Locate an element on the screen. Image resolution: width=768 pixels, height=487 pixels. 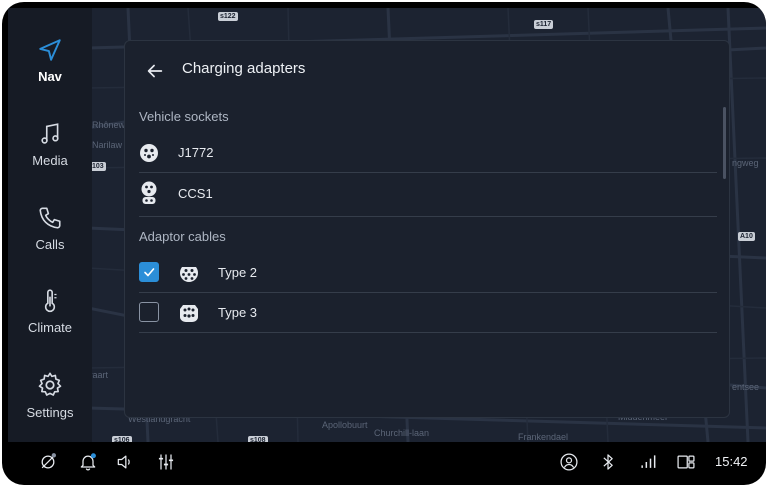
signal-icon is located at coordinates (648, 462).